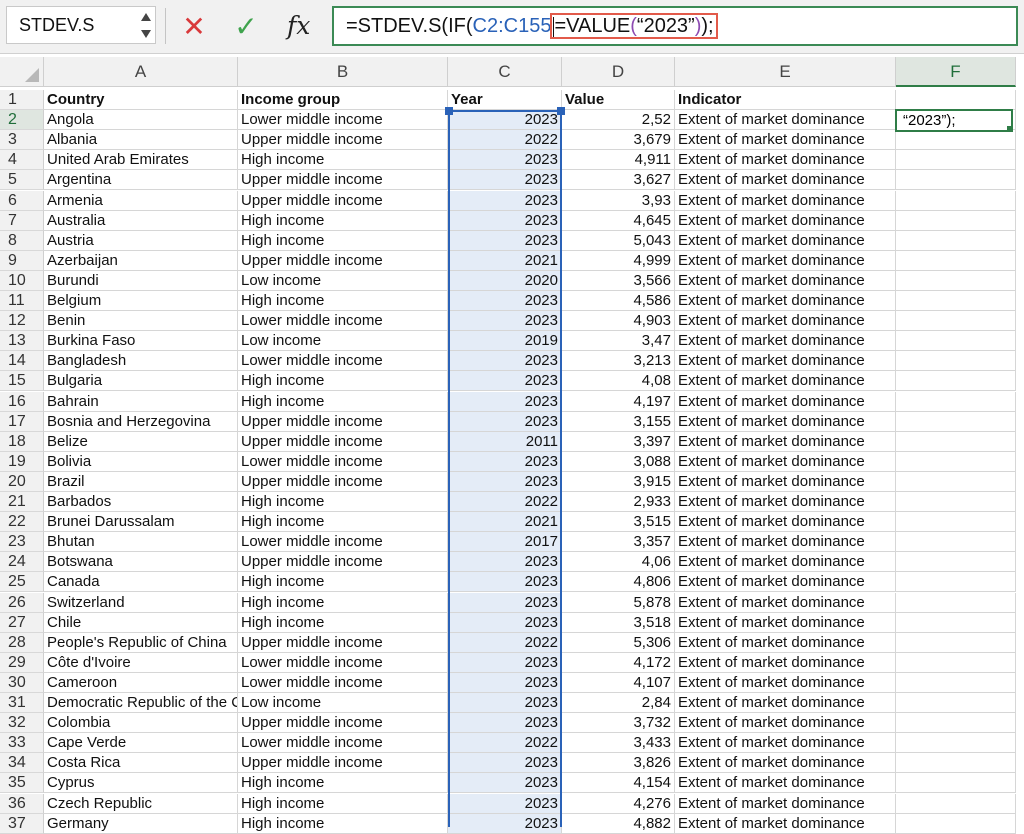  Describe the element at coordinates (785, 381) in the screenshot. I see `cell-e15: Extent of market dominance` at that location.